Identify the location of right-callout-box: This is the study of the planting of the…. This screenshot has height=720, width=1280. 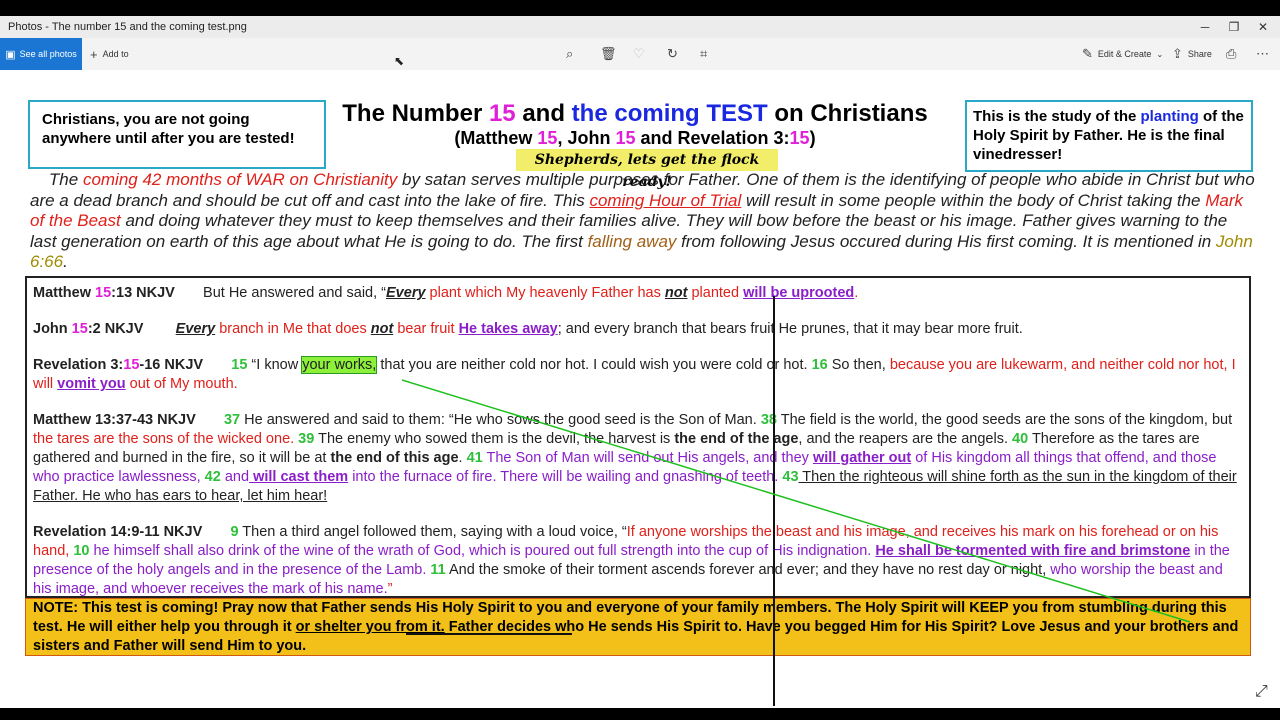
(1109, 136).